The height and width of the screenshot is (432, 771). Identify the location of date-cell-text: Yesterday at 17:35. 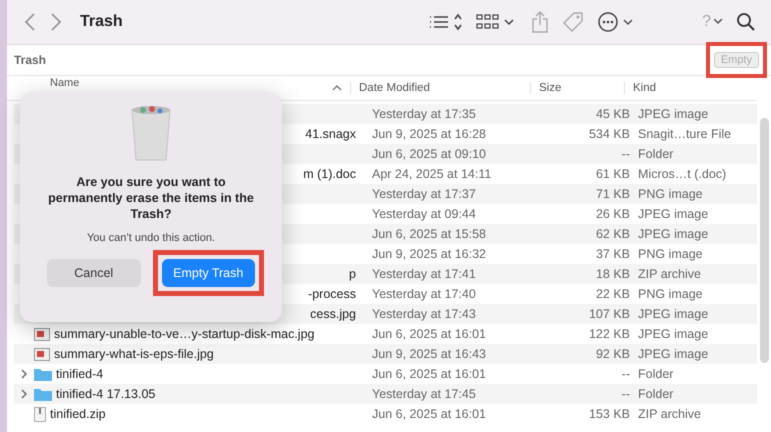
(424, 114).